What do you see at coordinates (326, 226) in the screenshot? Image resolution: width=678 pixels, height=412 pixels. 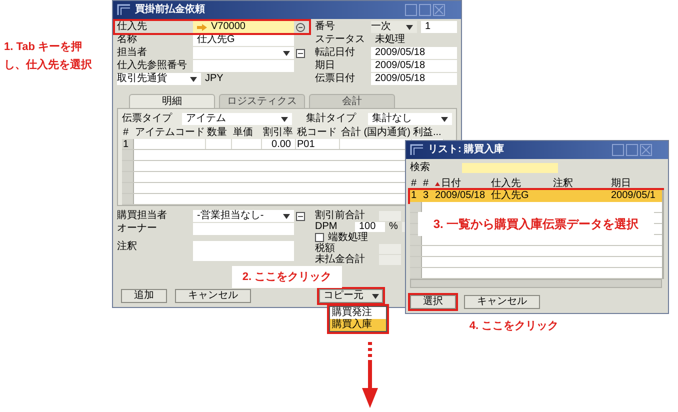 I see `field-label: DPM` at bounding box center [326, 226].